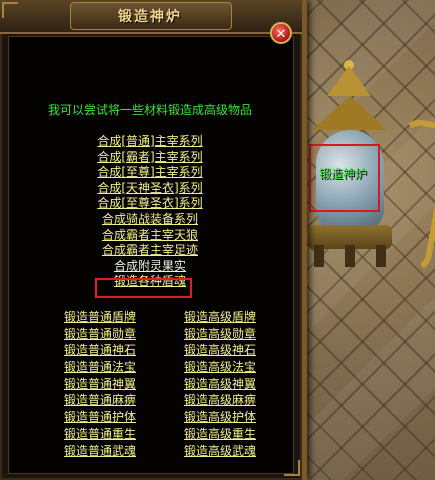 Image resolution: width=435 pixels, height=480 pixels. I want to click on dialog-titlebar: 锻造神炉, so click(151, 17).